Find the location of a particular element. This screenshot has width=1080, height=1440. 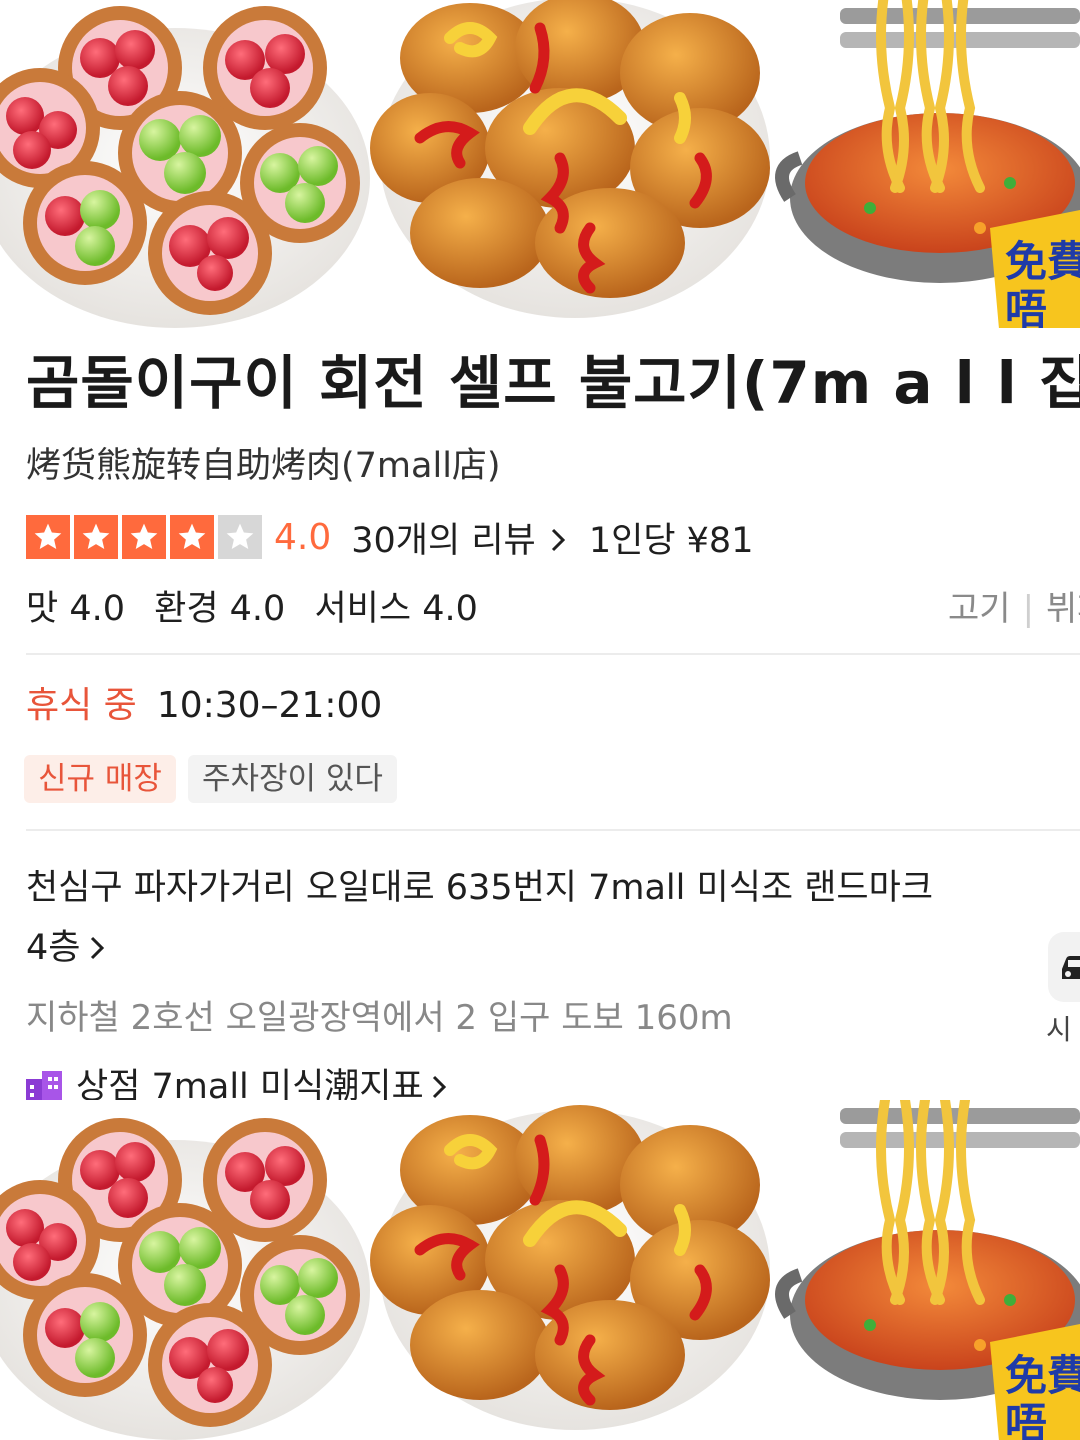

taxi-button is located at coordinates (1064, 967).